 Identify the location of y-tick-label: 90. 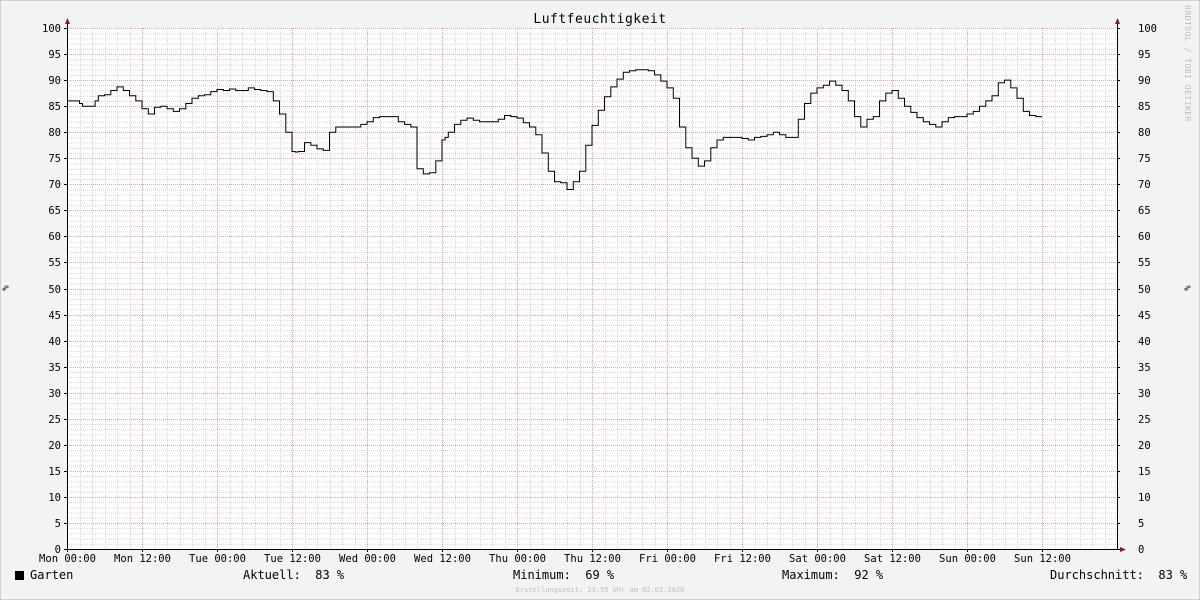
(54, 81).